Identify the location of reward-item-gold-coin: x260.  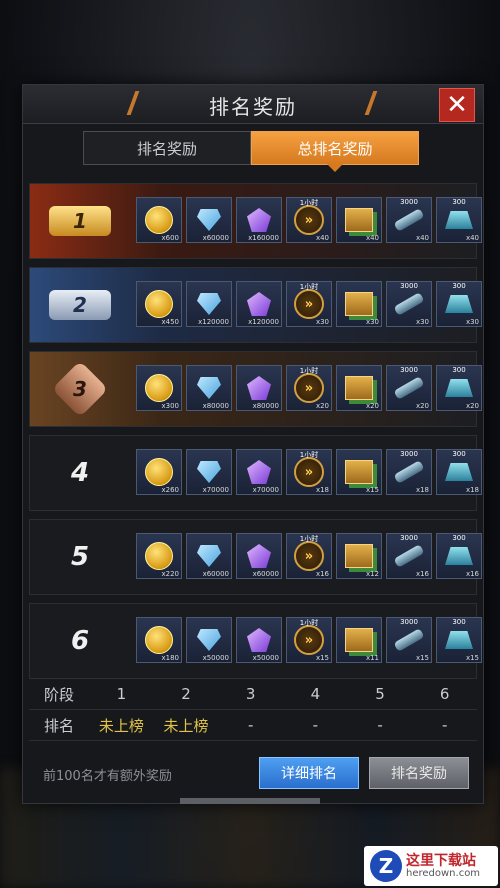
(159, 472).